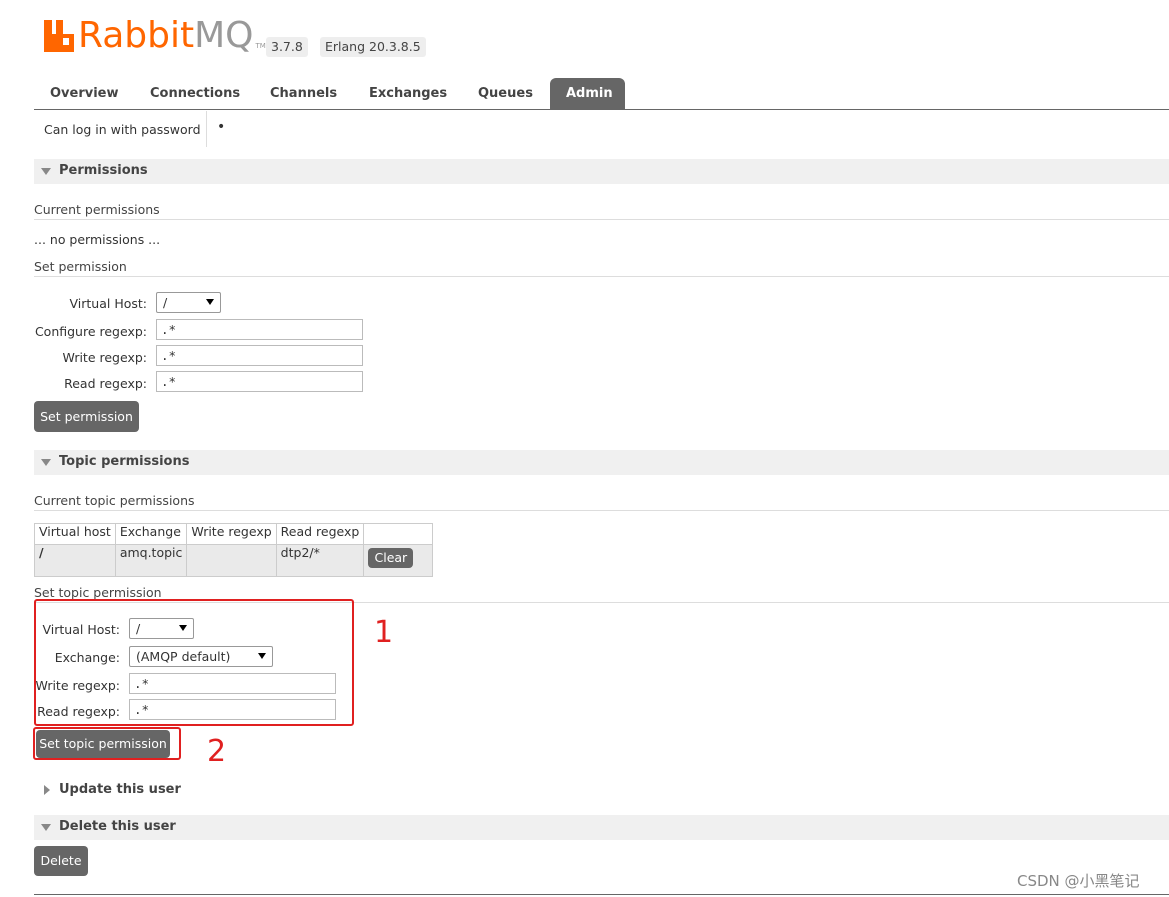 The height and width of the screenshot is (897, 1169). What do you see at coordinates (587, 94) in the screenshot?
I see `tab-admin: Admin` at bounding box center [587, 94].